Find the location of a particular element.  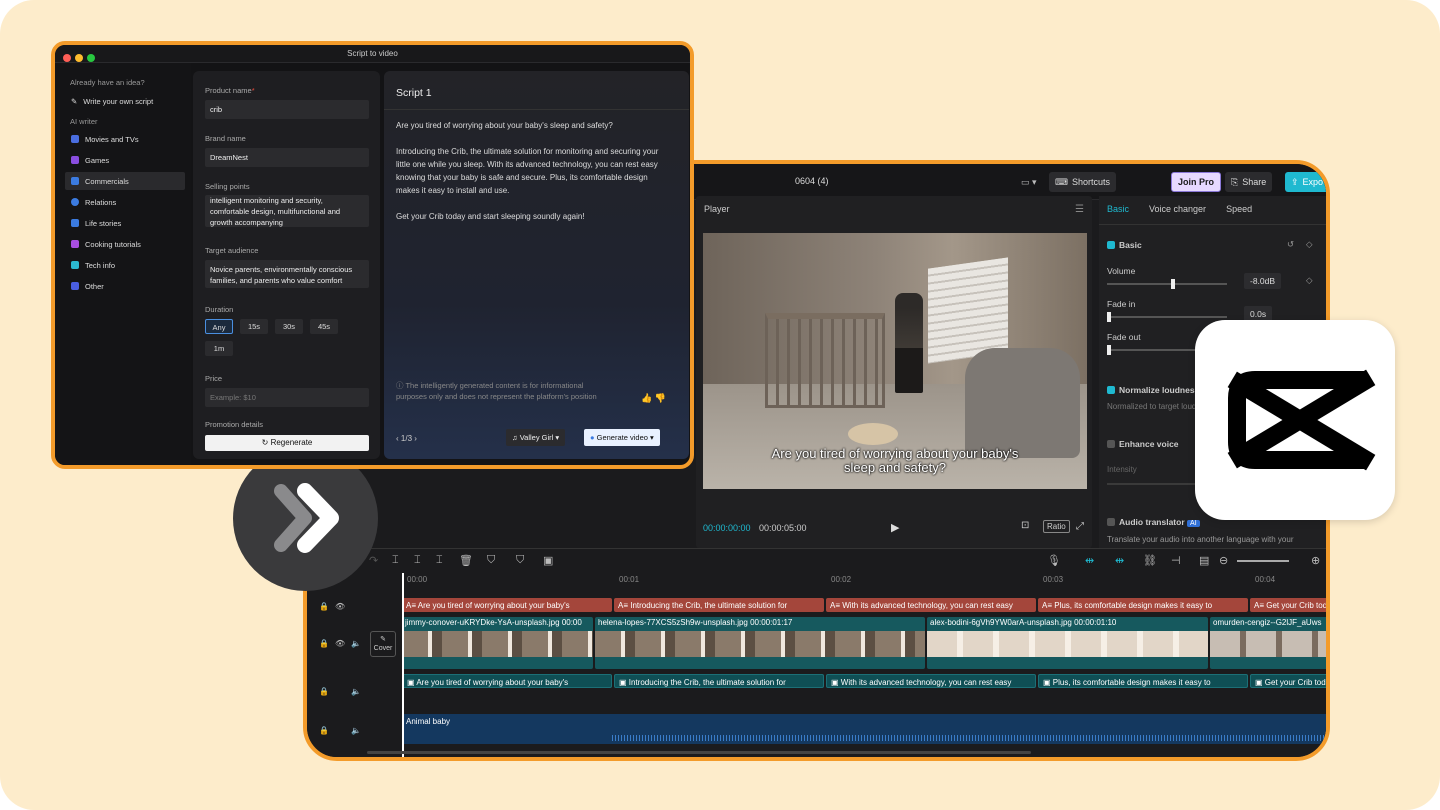

sidebar-item-games: Games is located at coordinates (125, 160).